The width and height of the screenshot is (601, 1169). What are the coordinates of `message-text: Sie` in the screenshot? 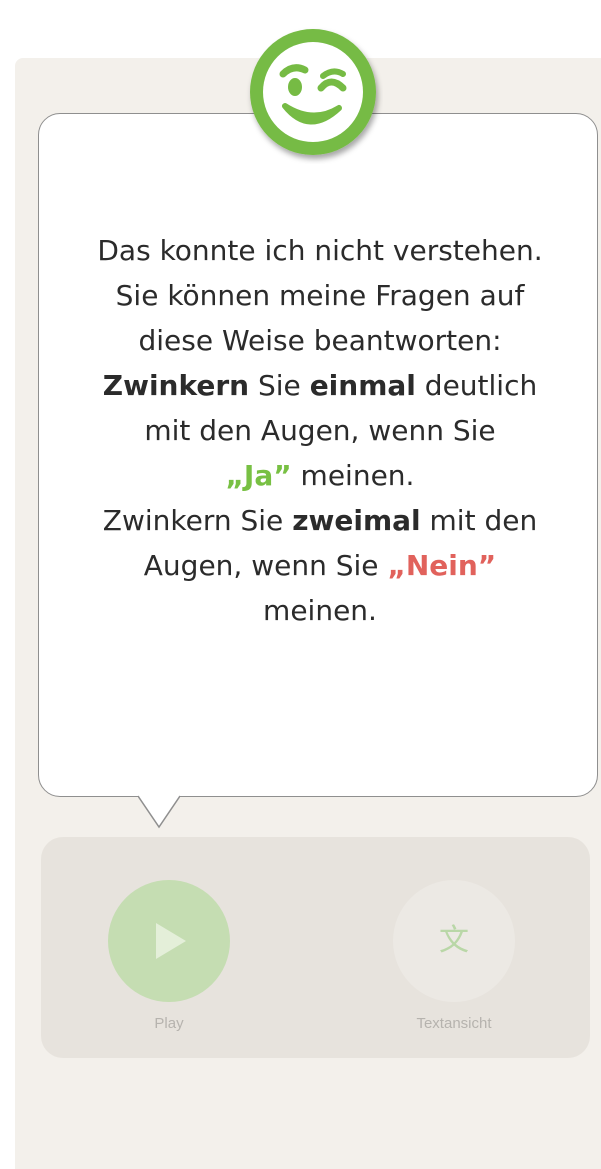 It's located at (279, 385).